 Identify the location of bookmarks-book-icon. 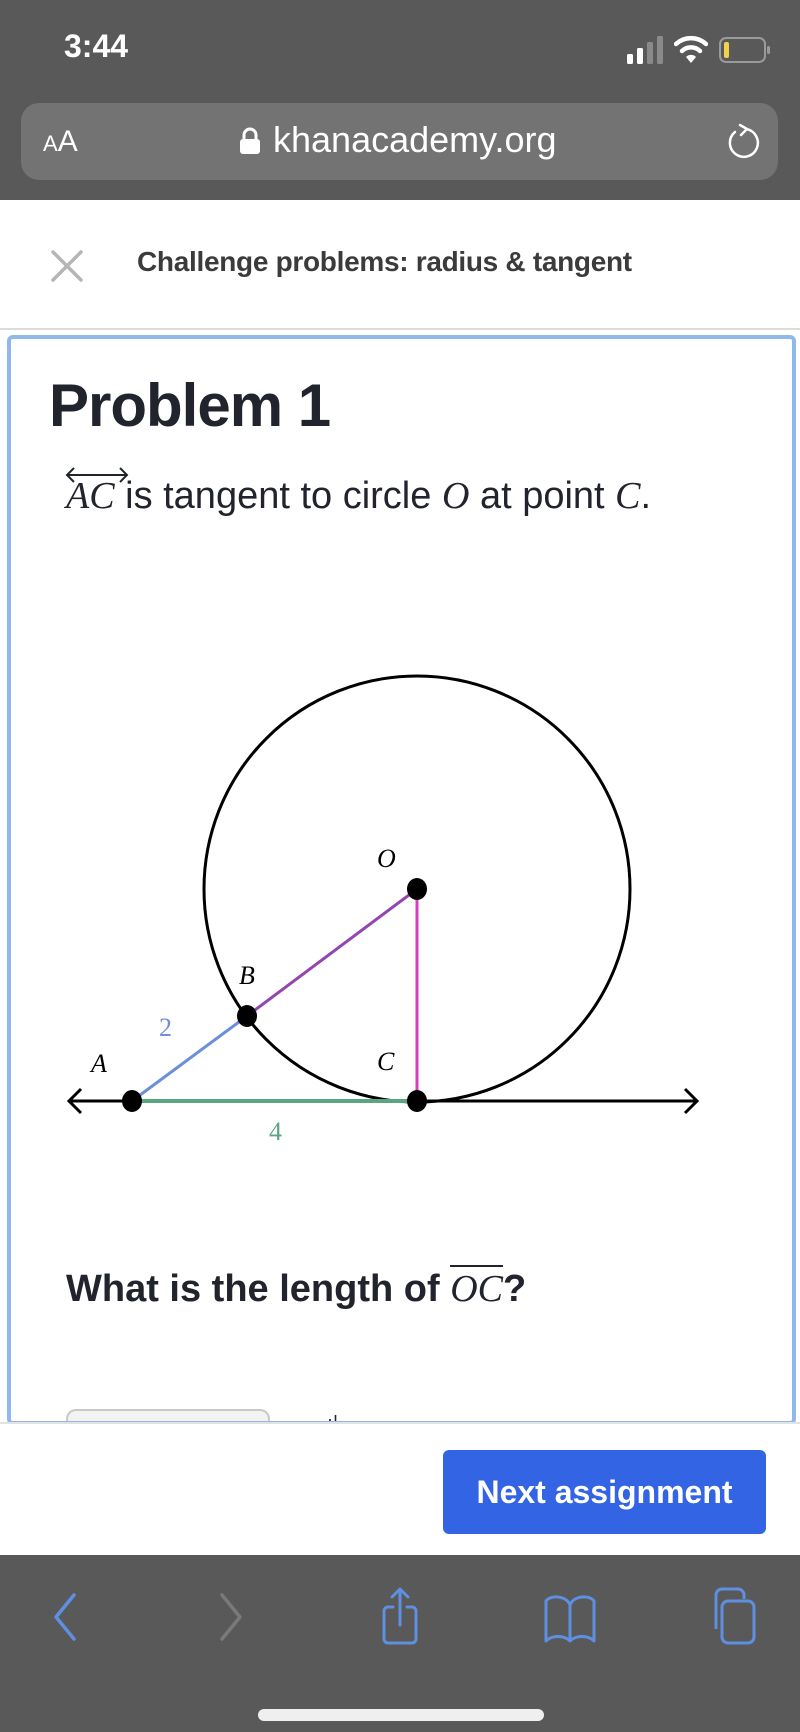
(570, 1615).